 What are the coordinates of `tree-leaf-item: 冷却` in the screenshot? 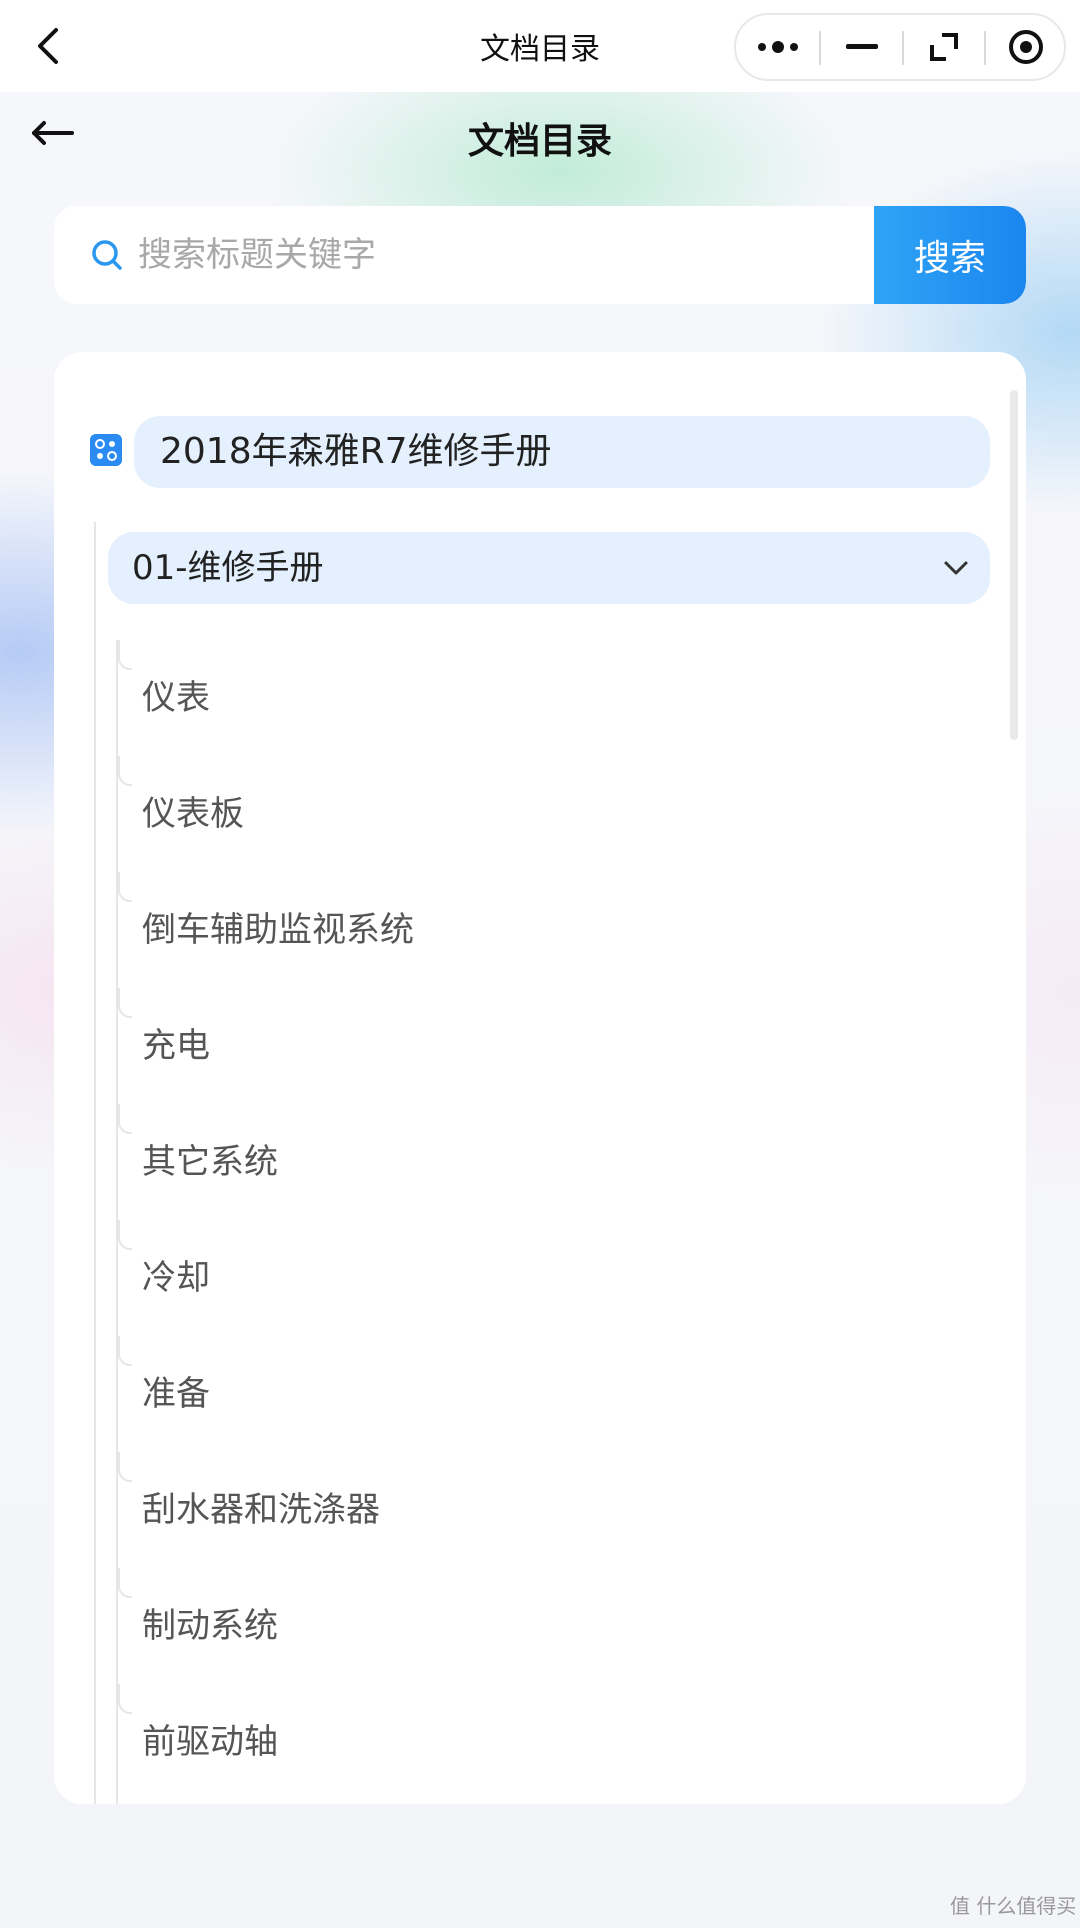 It's located at (554, 1278).